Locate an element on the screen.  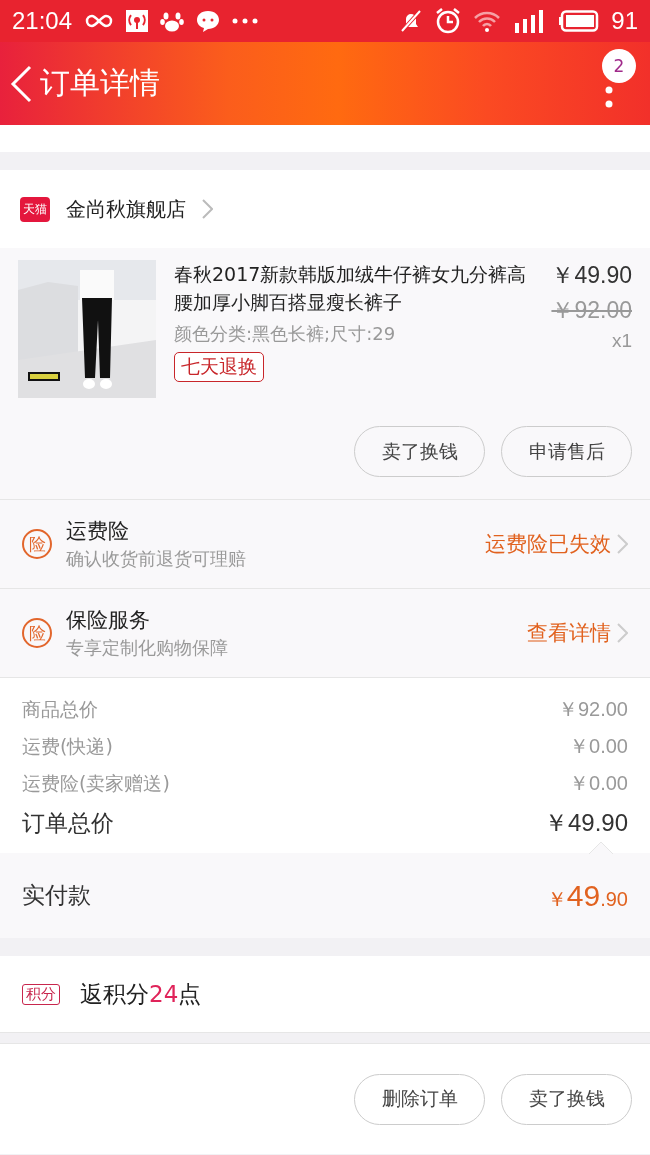
service-description: 专享定制化购物保障 is located at coordinates (147, 648).